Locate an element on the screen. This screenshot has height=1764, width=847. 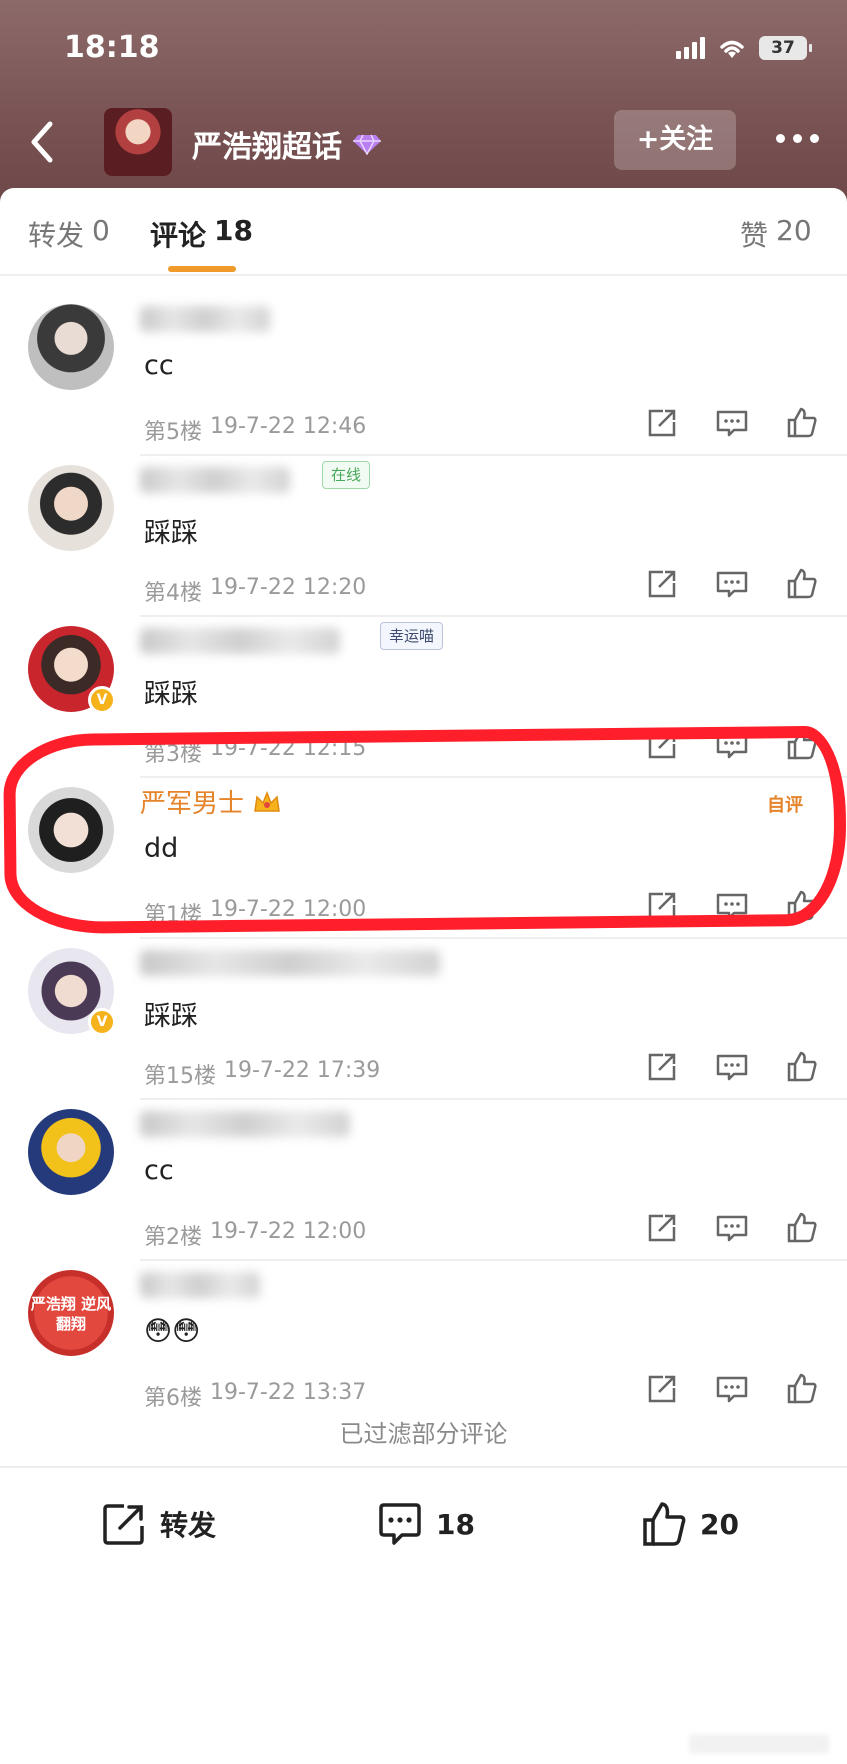
tab-indicator is located at coordinates (202, 269).